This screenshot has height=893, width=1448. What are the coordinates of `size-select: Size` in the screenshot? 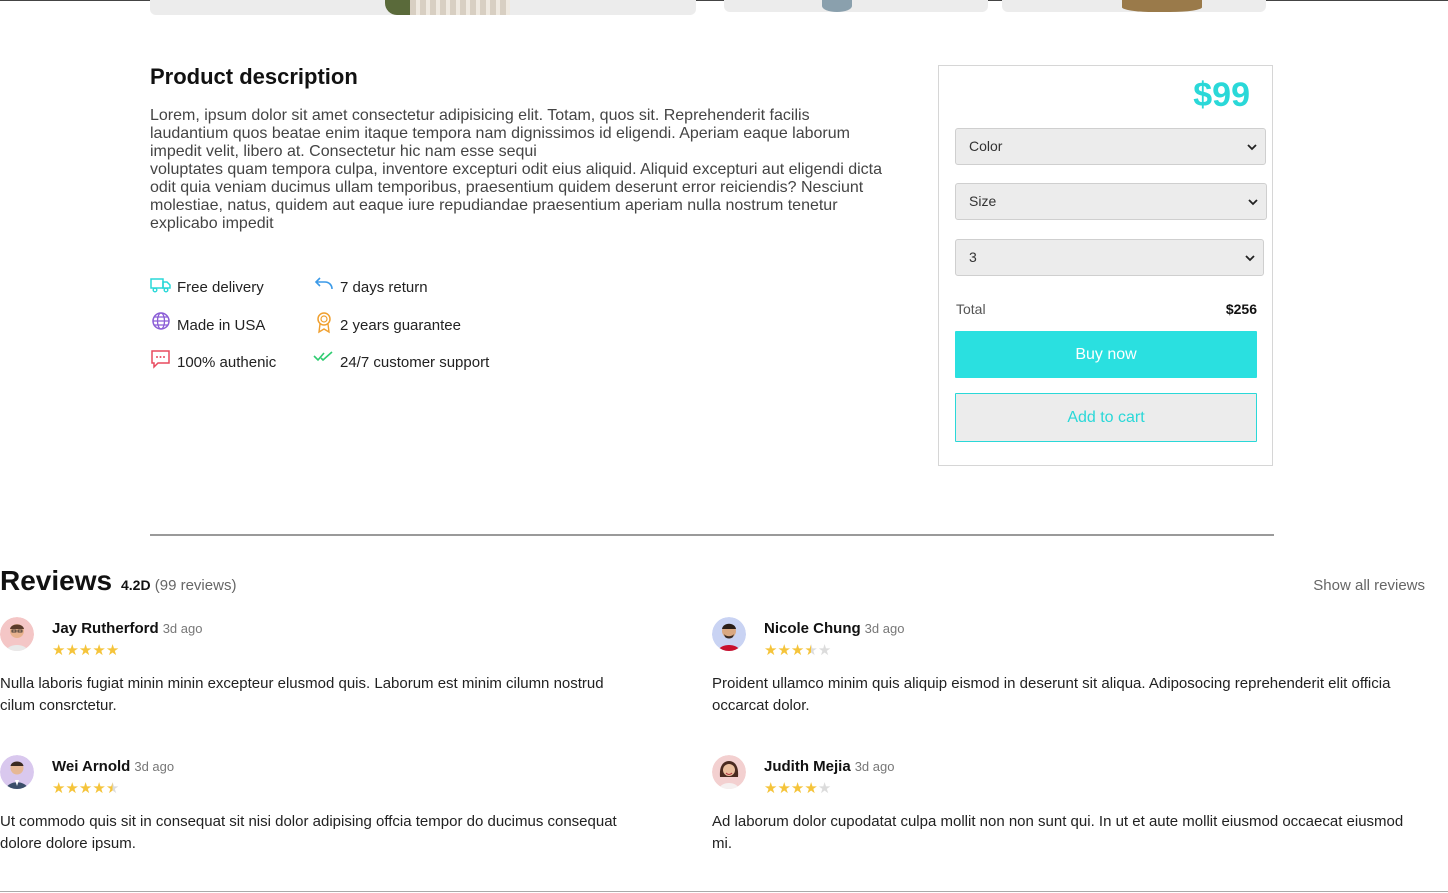 It's located at (1111, 201).